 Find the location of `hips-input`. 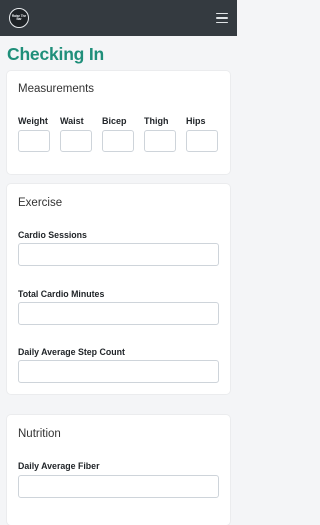

hips-input is located at coordinates (202, 141).